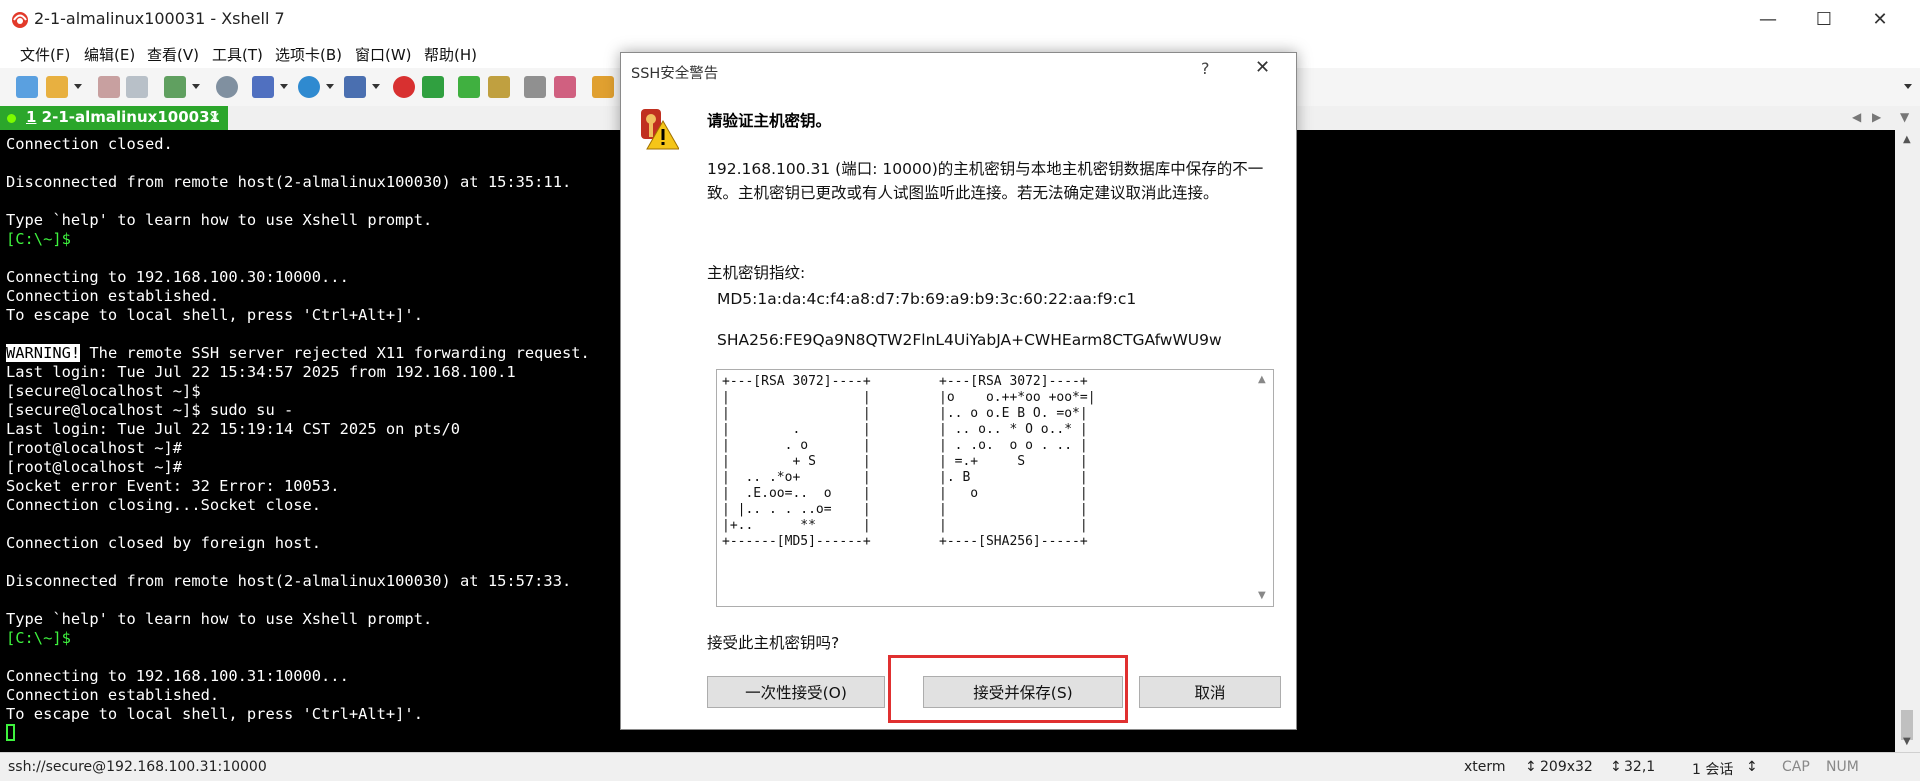  Describe the element at coordinates (450, 54) in the screenshot. I see `menu-help: 帮助(H)` at that location.